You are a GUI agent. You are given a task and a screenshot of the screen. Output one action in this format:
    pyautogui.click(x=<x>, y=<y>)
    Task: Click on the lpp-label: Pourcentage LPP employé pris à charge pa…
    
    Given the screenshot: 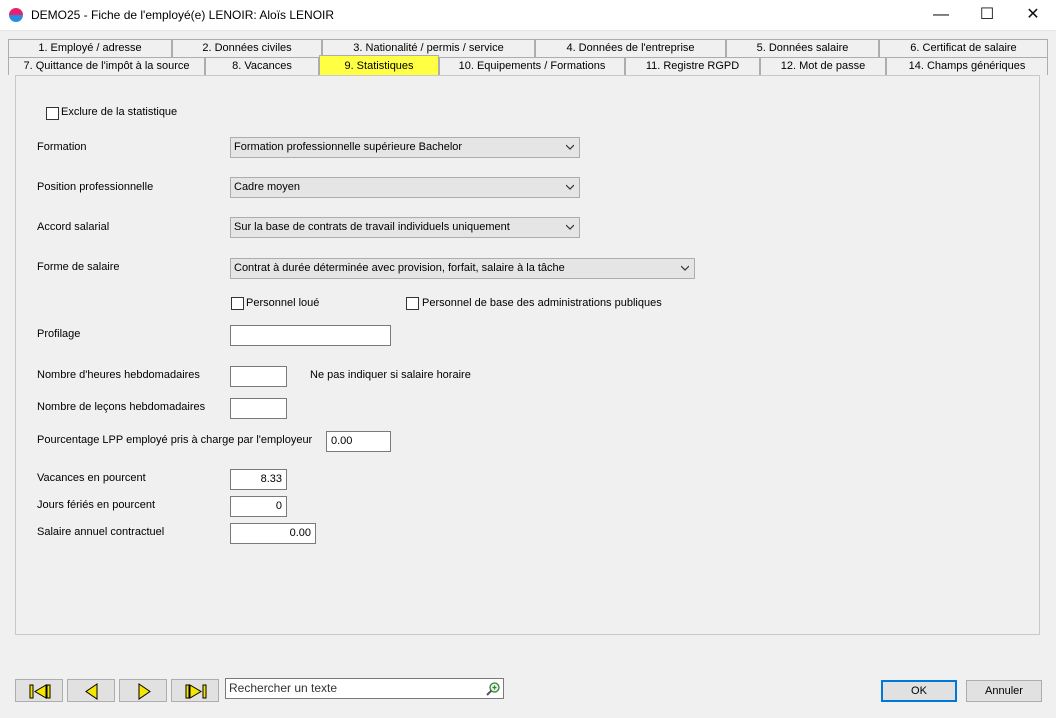 What is the action you would take?
    pyautogui.click(x=175, y=440)
    